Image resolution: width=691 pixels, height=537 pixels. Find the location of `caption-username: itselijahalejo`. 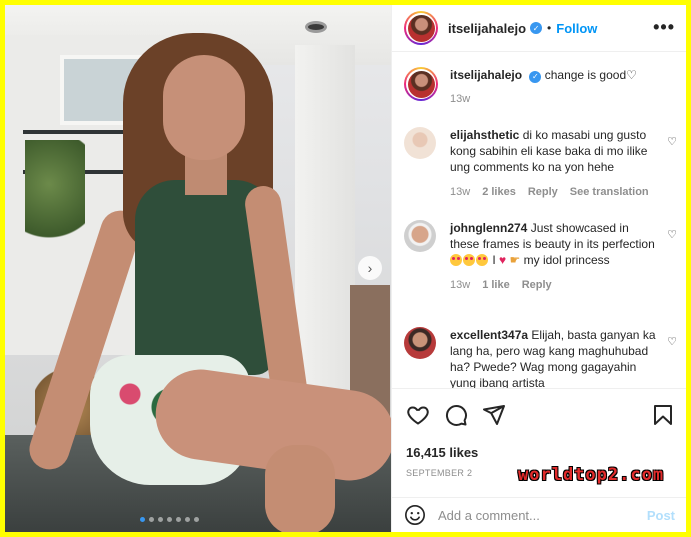

caption-username: itselijahalejo is located at coordinates (486, 75).